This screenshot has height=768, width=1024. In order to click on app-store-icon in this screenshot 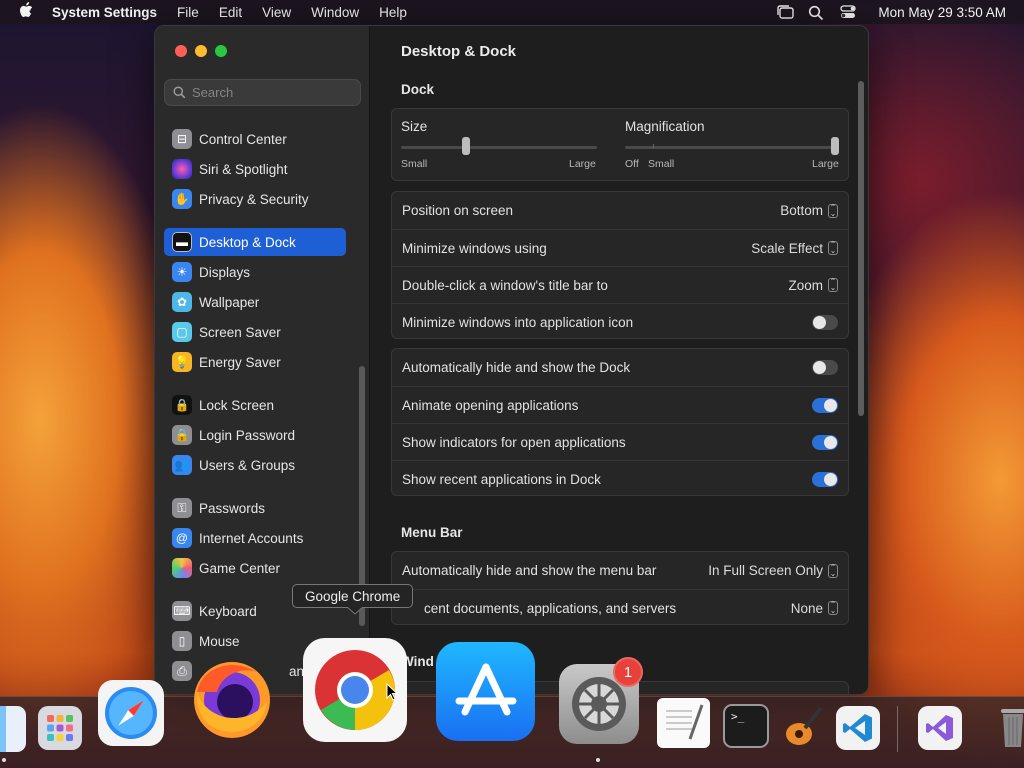, I will do `click(485, 691)`.